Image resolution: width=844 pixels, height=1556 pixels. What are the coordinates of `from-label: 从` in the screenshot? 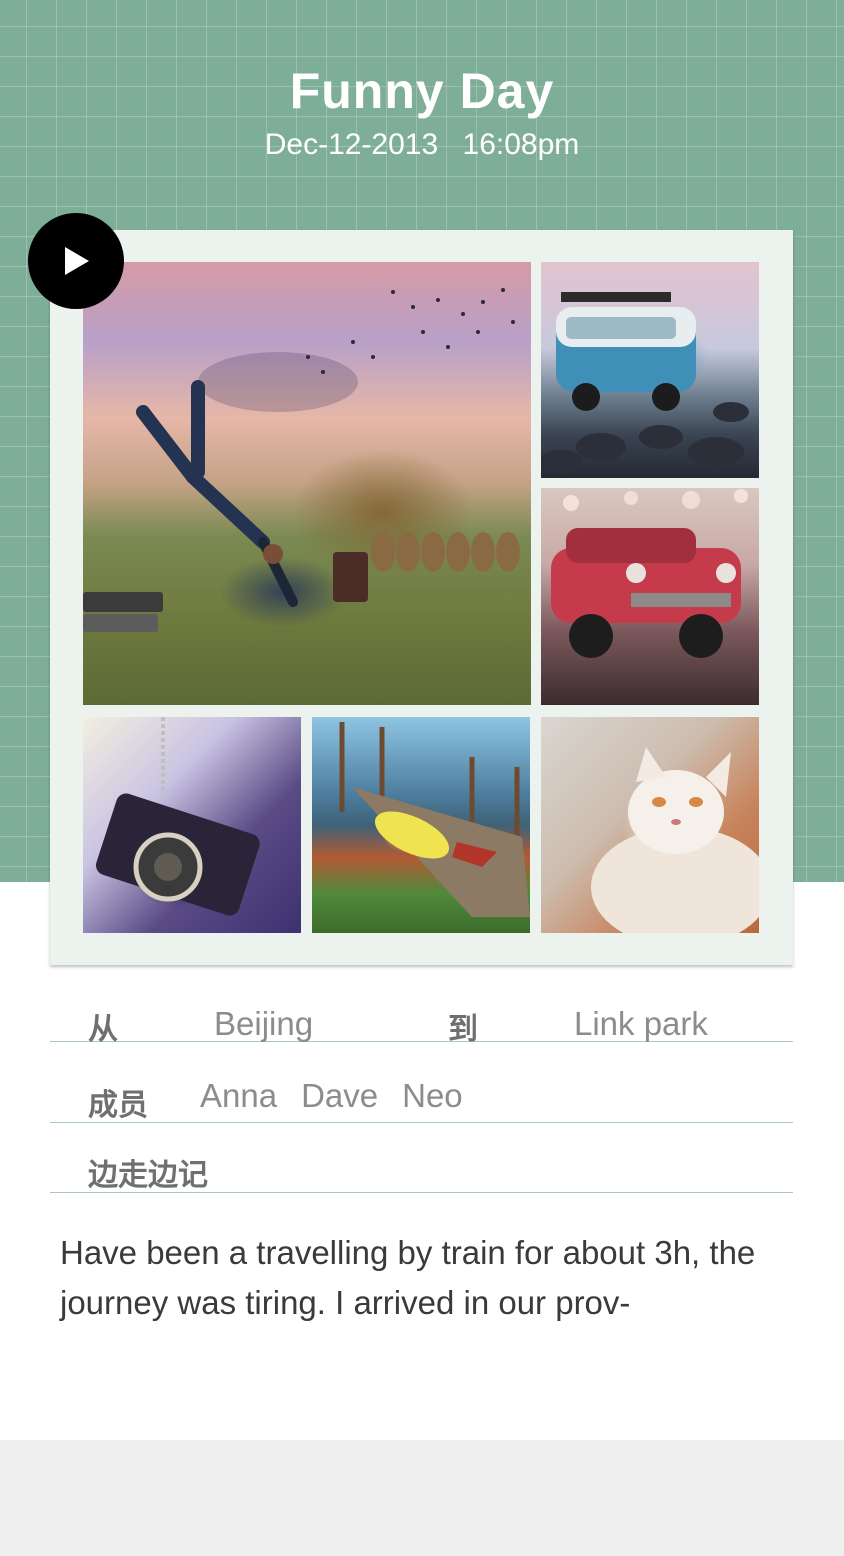 It's located at (103, 1029).